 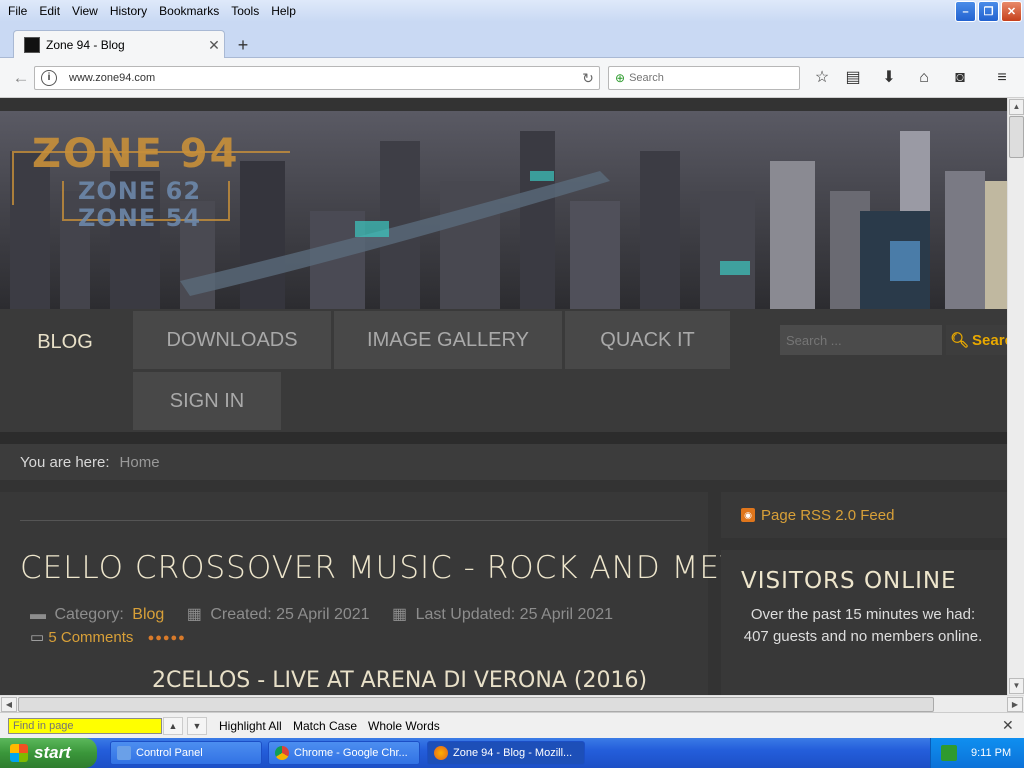 What do you see at coordinates (949, 753) in the screenshot?
I see `network-icon` at bounding box center [949, 753].